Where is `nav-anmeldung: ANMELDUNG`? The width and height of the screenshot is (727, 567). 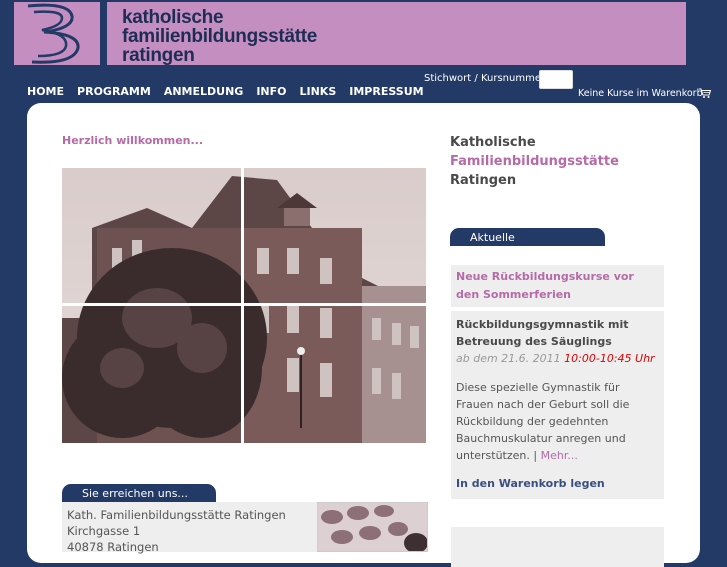 nav-anmeldung: ANMELDUNG is located at coordinates (204, 91).